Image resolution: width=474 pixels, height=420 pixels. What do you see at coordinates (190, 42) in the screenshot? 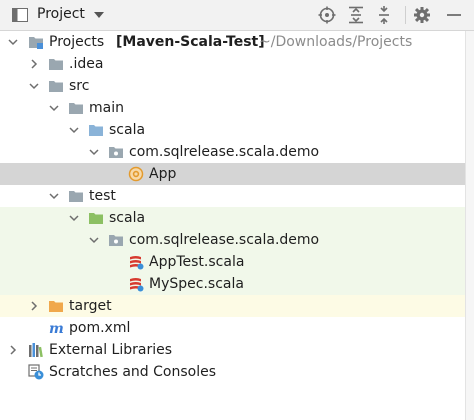
I see `root-project-name: [Maven-Scala-Test]` at bounding box center [190, 42].